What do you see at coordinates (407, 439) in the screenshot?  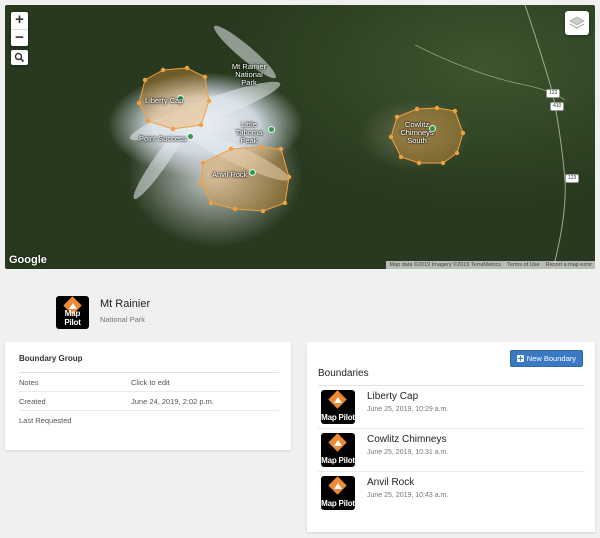 I see `boundary-name: Cowlitz Chimneys` at bounding box center [407, 439].